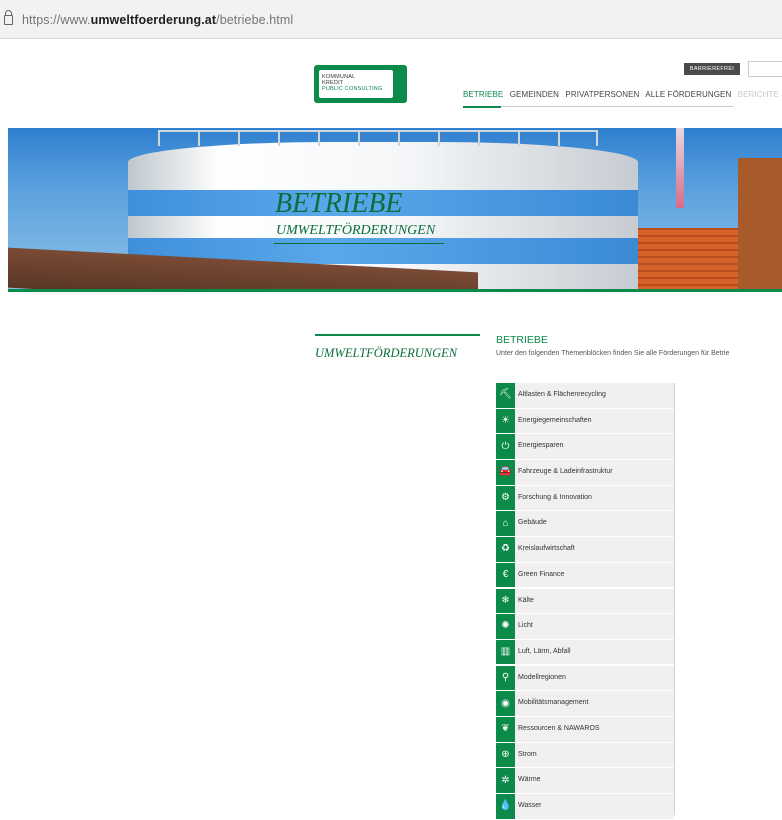 The height and width of the screenshot is (820, 782). I want to click on hero-bottom-bar, so click(395, 290).